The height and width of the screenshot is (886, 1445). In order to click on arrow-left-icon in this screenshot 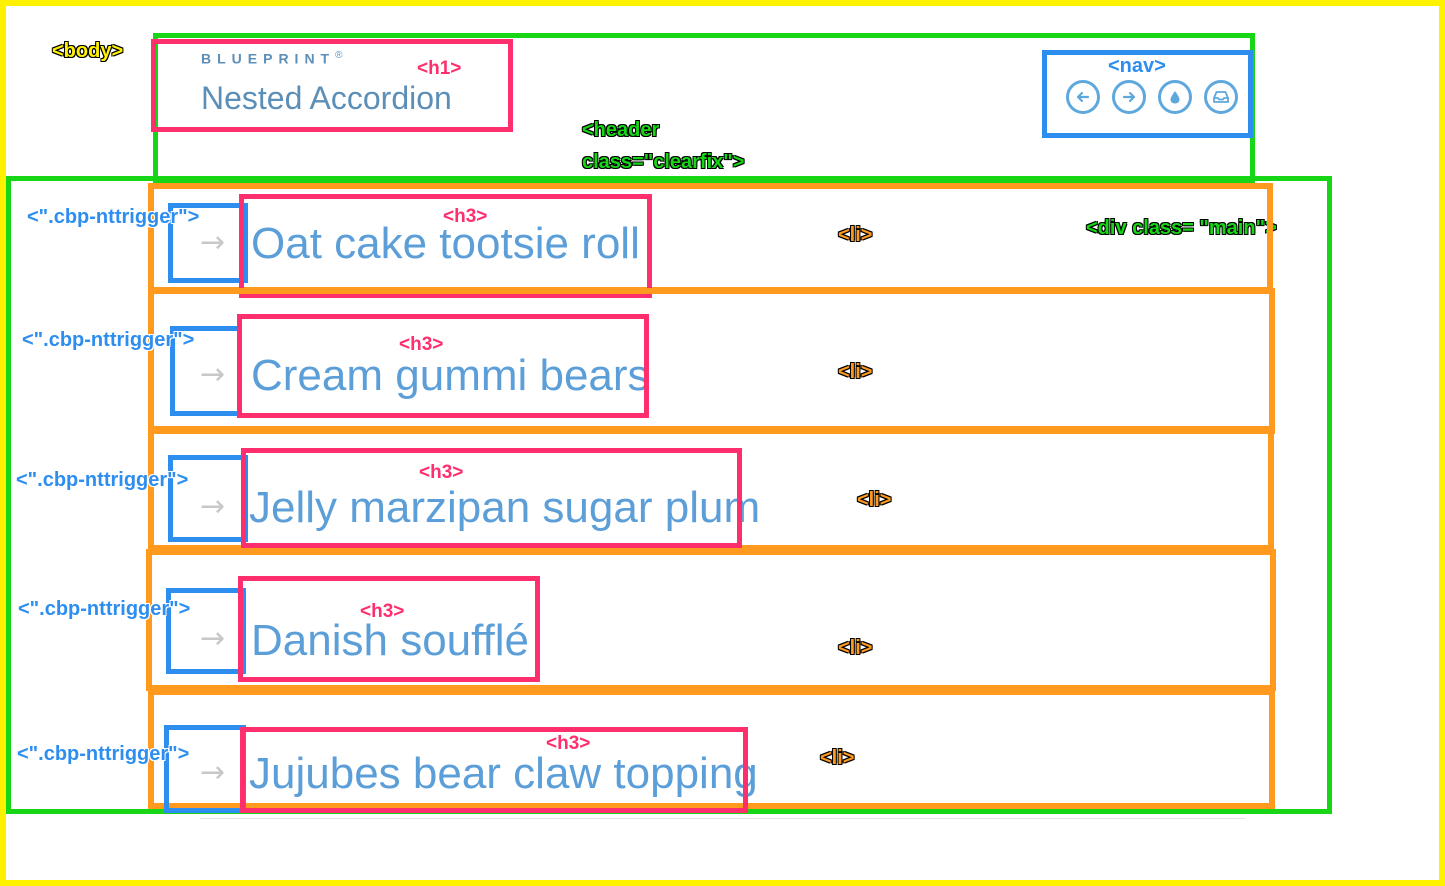, I will do `click(1083, 97)`.